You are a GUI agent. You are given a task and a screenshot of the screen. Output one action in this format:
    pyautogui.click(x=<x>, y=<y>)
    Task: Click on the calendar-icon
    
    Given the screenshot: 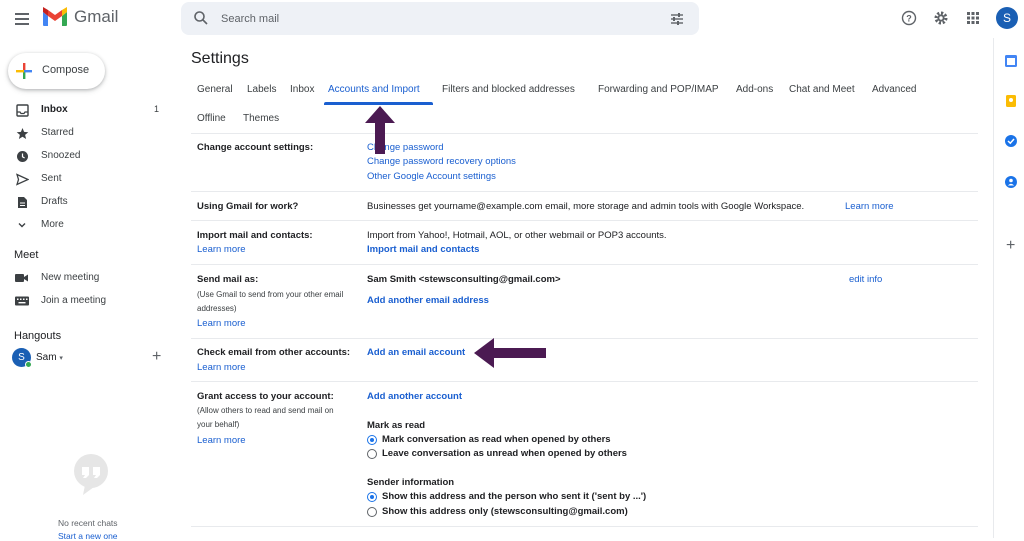 What is the action you would take?
    pyautogui.click(x=1011, y=61)
    